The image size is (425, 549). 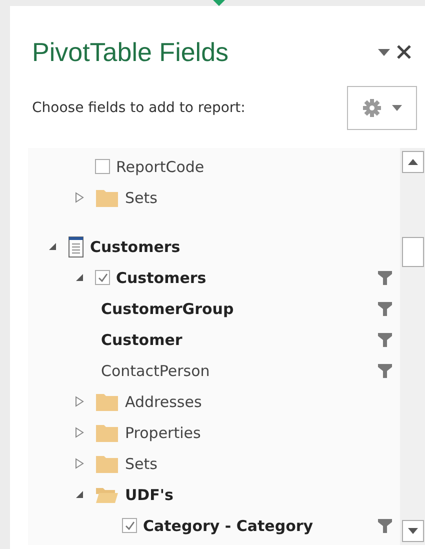 I want to click on field-label: Properties, so click(x=255, y=433).